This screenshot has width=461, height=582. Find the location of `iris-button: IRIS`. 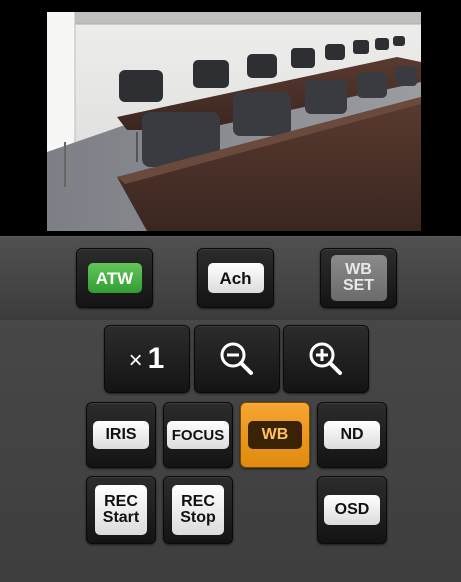

iris-button: IRIS is located at coordinates (121, 435).